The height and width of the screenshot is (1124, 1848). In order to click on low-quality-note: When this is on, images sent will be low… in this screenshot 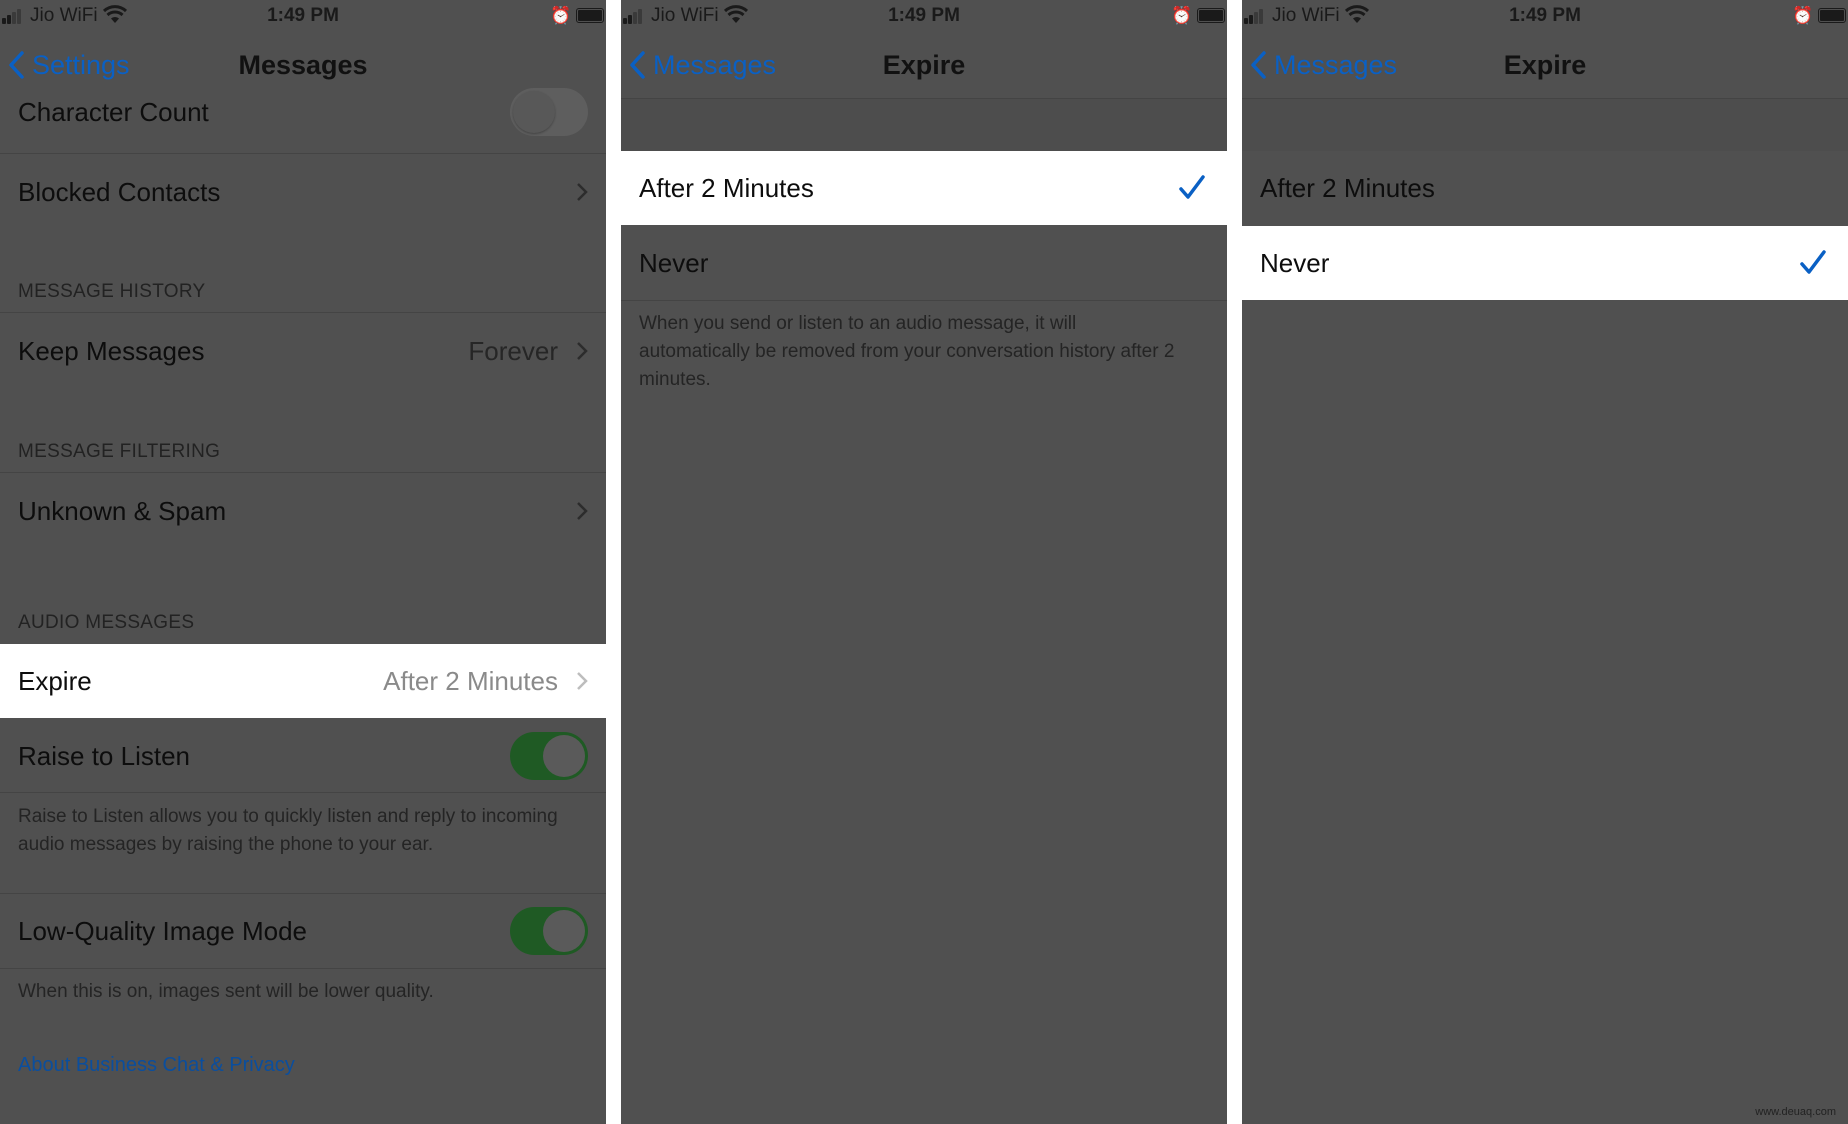, I will do `click(226, 991)`.